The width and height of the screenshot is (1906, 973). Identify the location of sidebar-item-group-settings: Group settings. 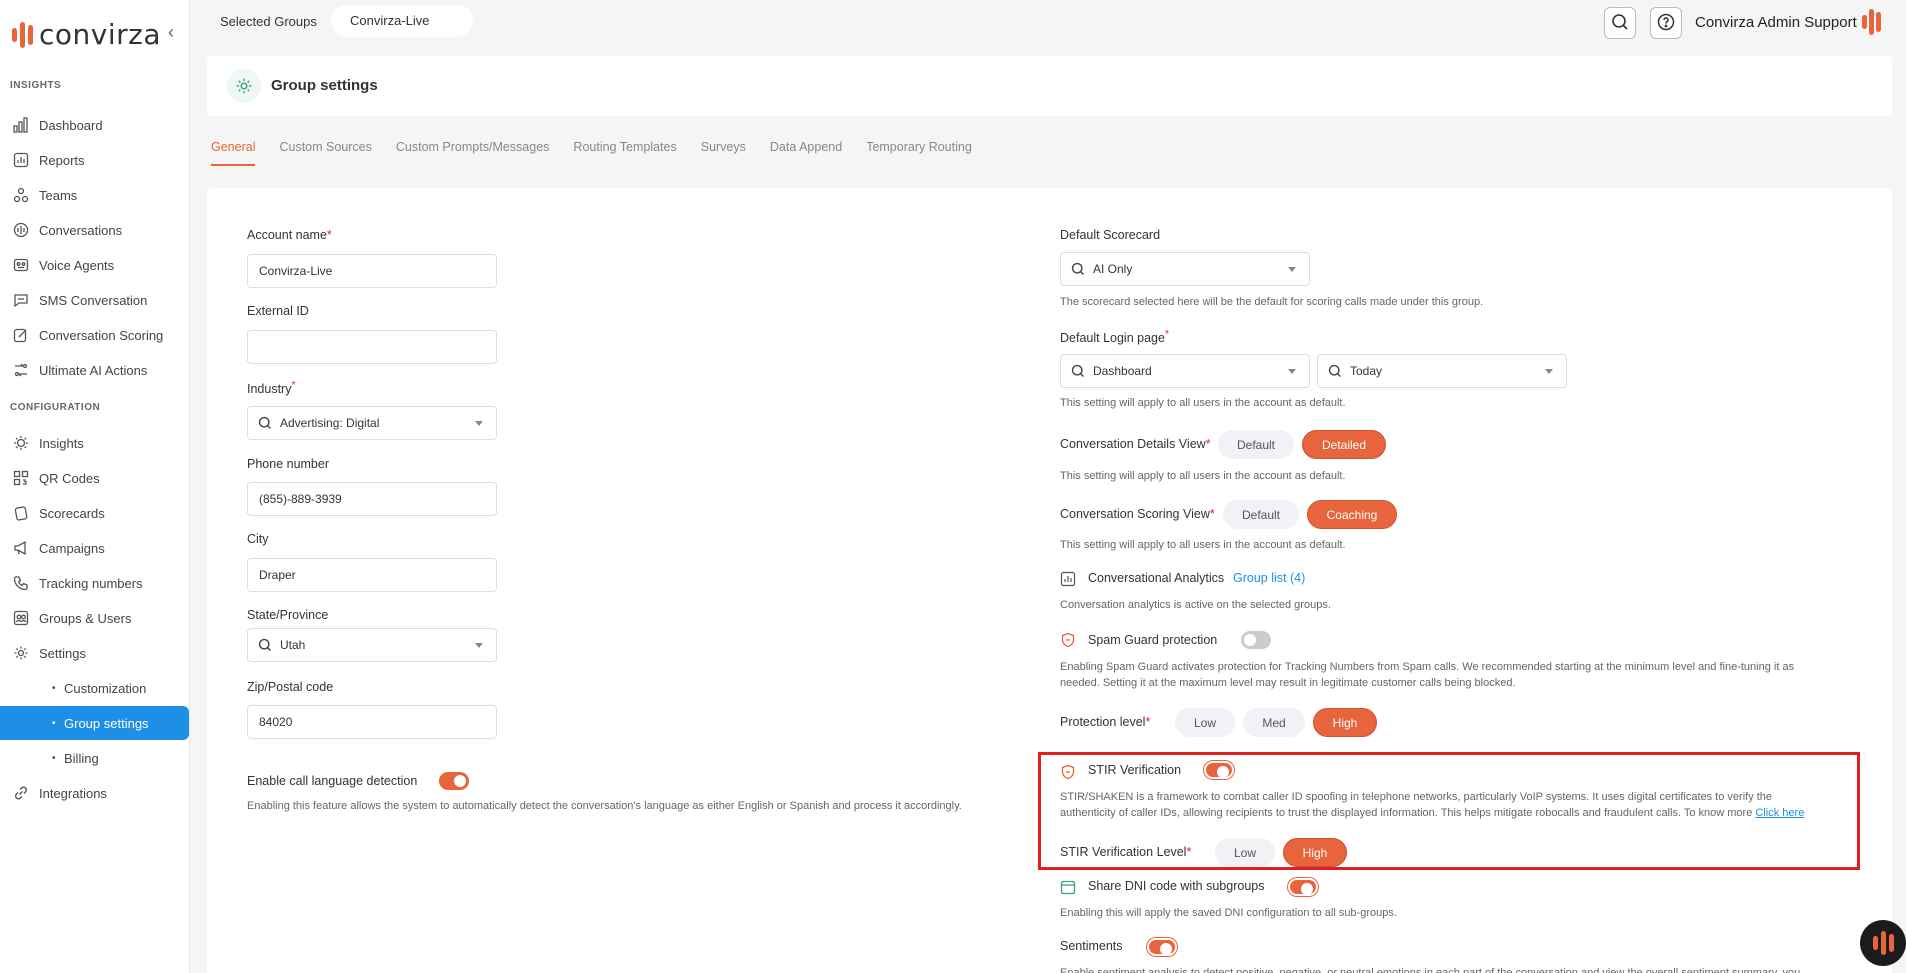
(94, 723).